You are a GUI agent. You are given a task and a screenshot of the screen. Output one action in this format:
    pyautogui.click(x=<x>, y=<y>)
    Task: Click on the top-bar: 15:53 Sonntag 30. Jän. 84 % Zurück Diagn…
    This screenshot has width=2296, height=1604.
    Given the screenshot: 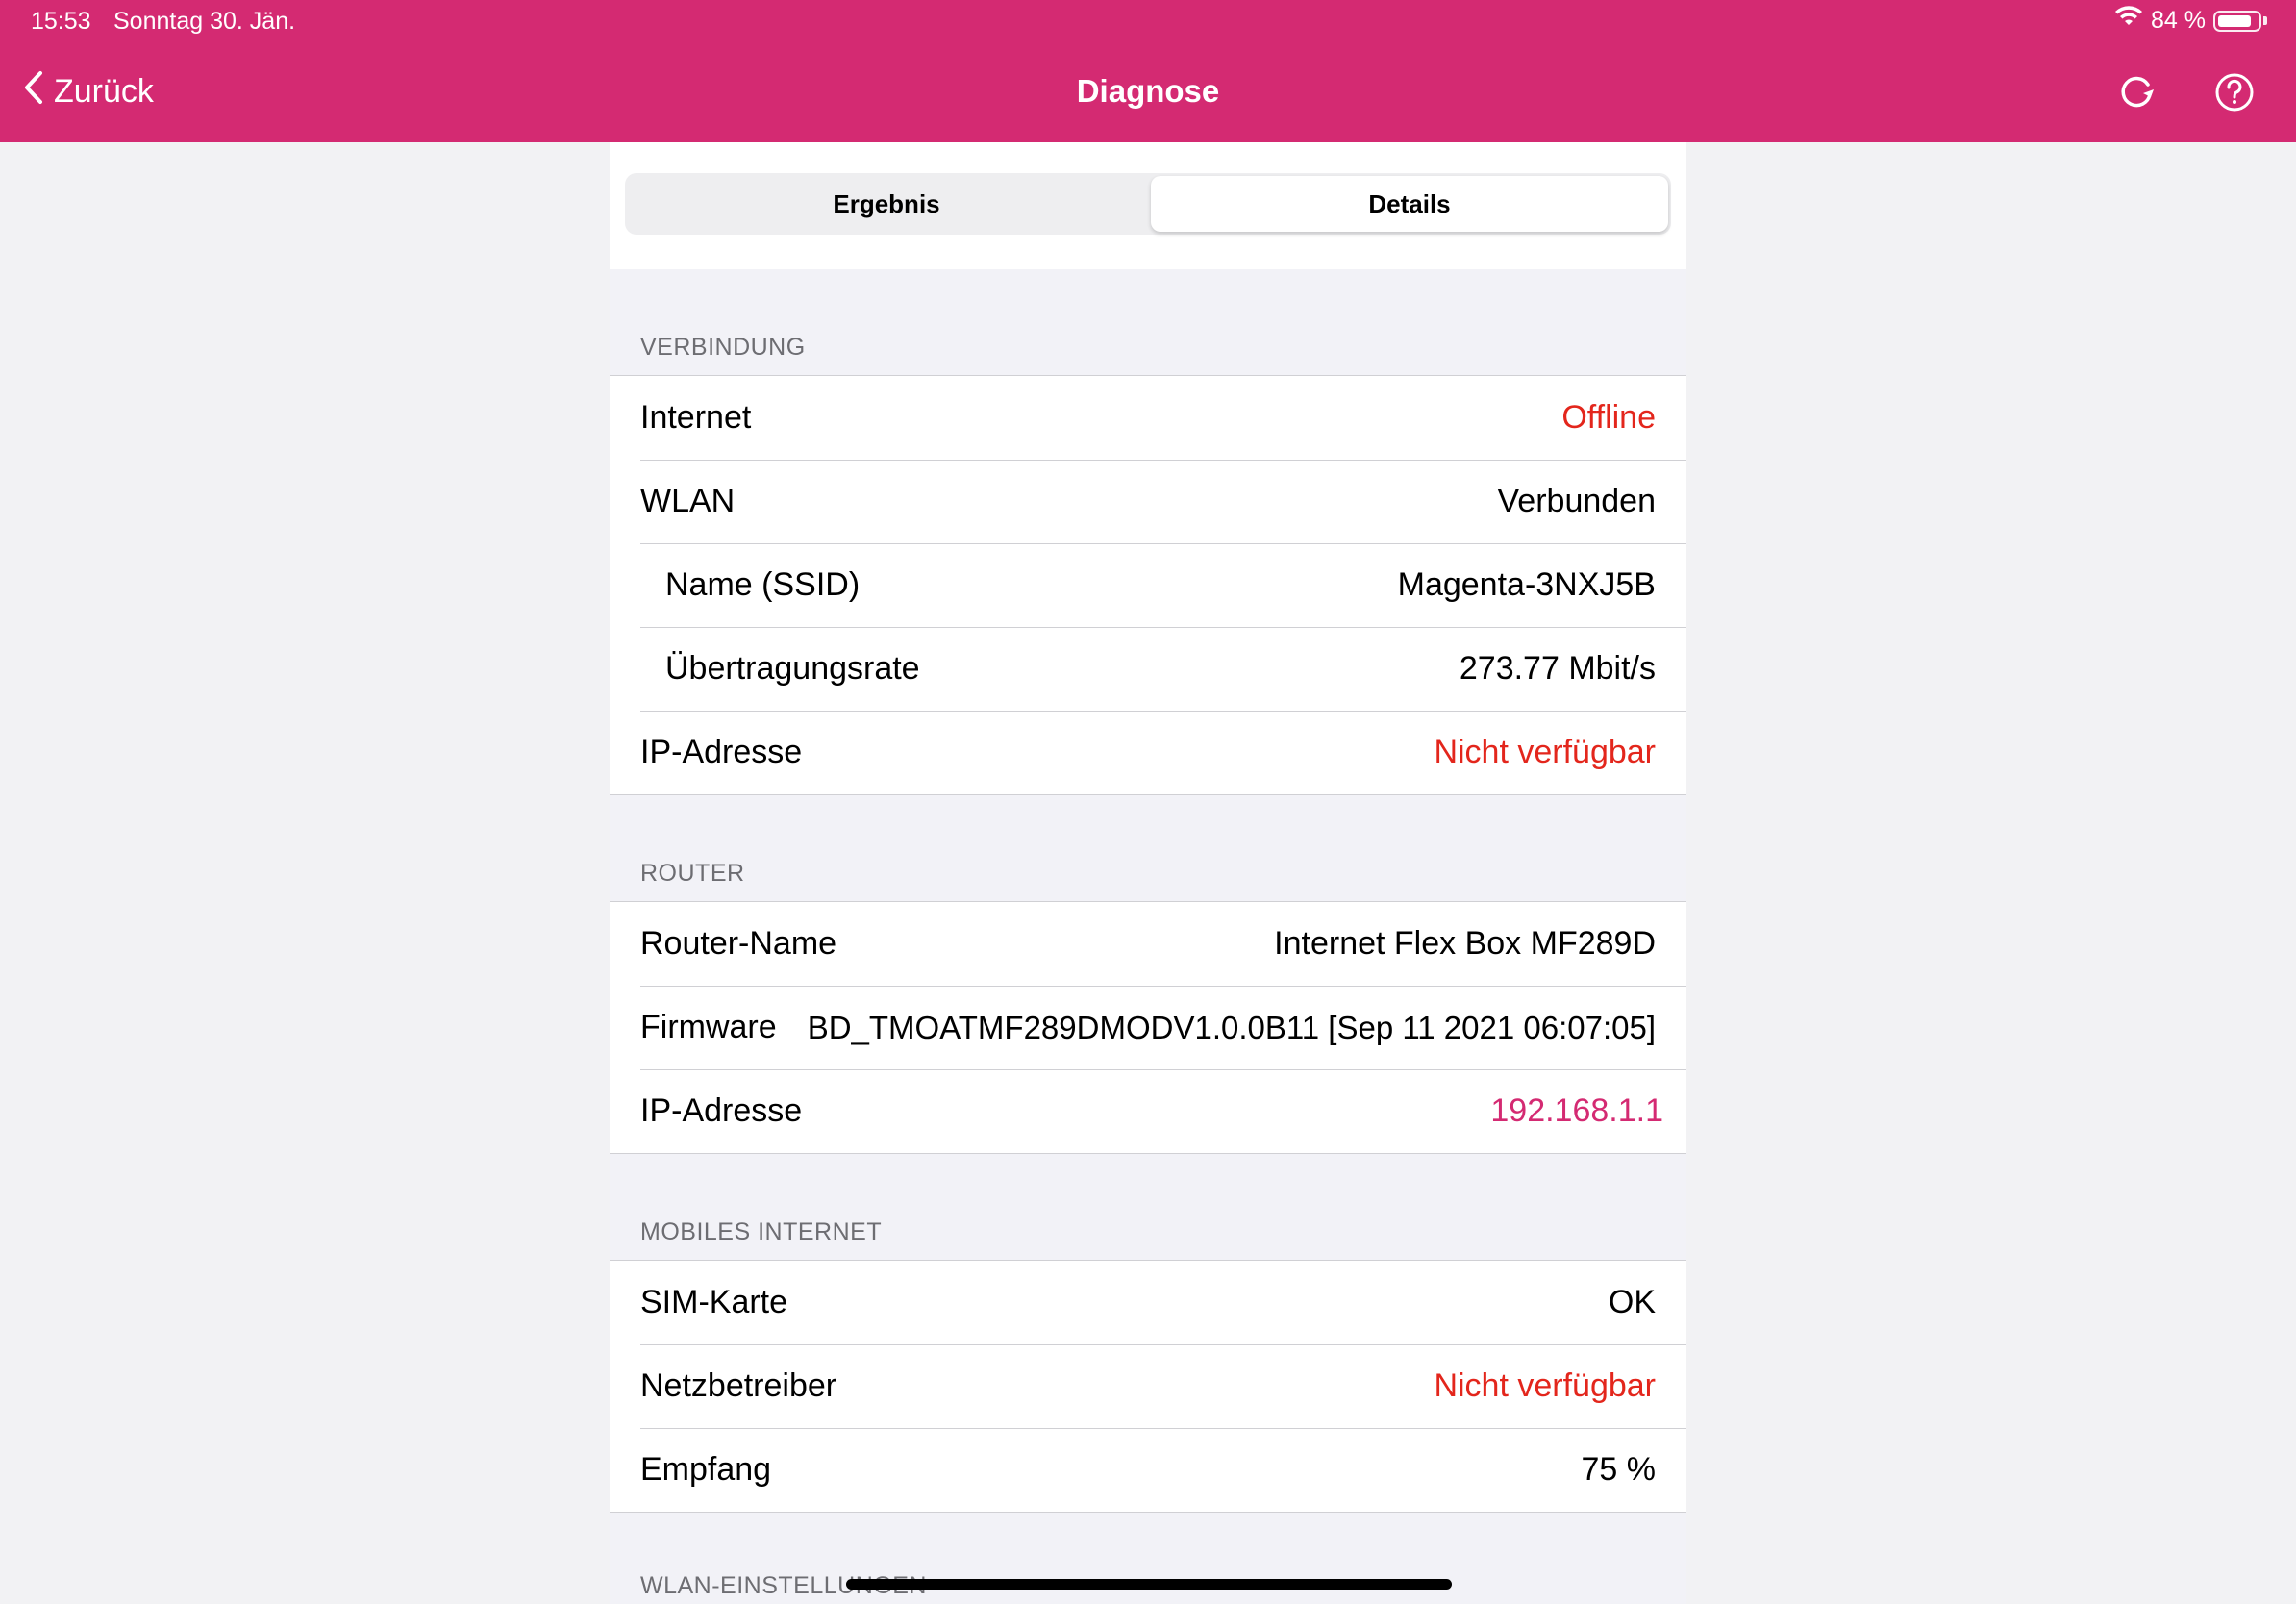 What is the action you would take?
    pyautogui.click(x=1148, y=71)
    